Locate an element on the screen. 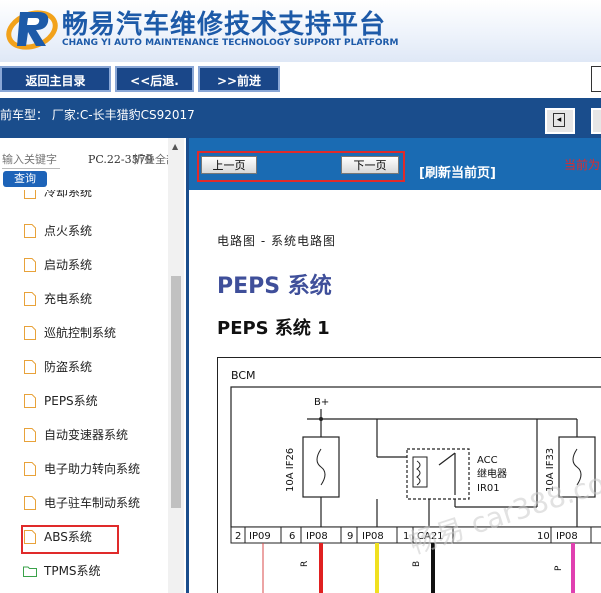 The width and height of the screenshot is (601, 593). search-input is located at coordinates (31, 160).